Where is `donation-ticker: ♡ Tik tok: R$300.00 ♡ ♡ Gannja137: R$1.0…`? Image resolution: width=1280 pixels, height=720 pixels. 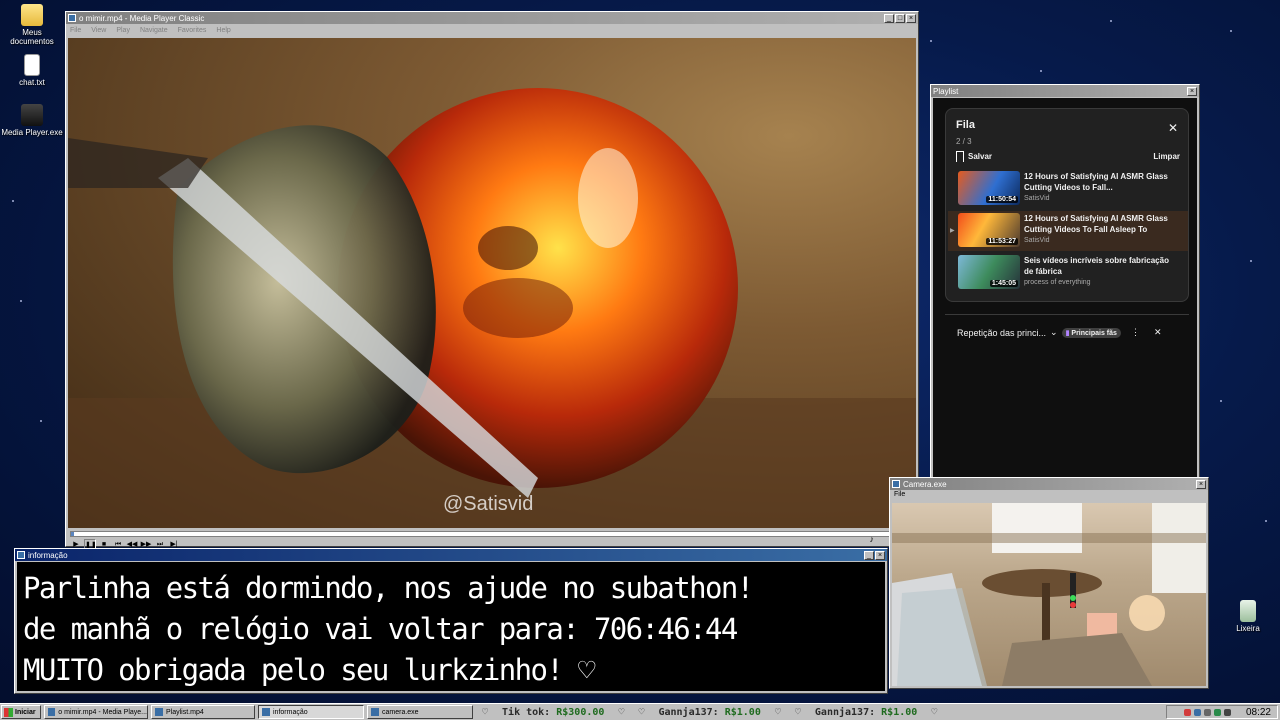
donation-ticker: ♡ Tik tok: R$300.00 ♡ ♡ Gannja137: R$1.0… is located at coordinates (822, 712).